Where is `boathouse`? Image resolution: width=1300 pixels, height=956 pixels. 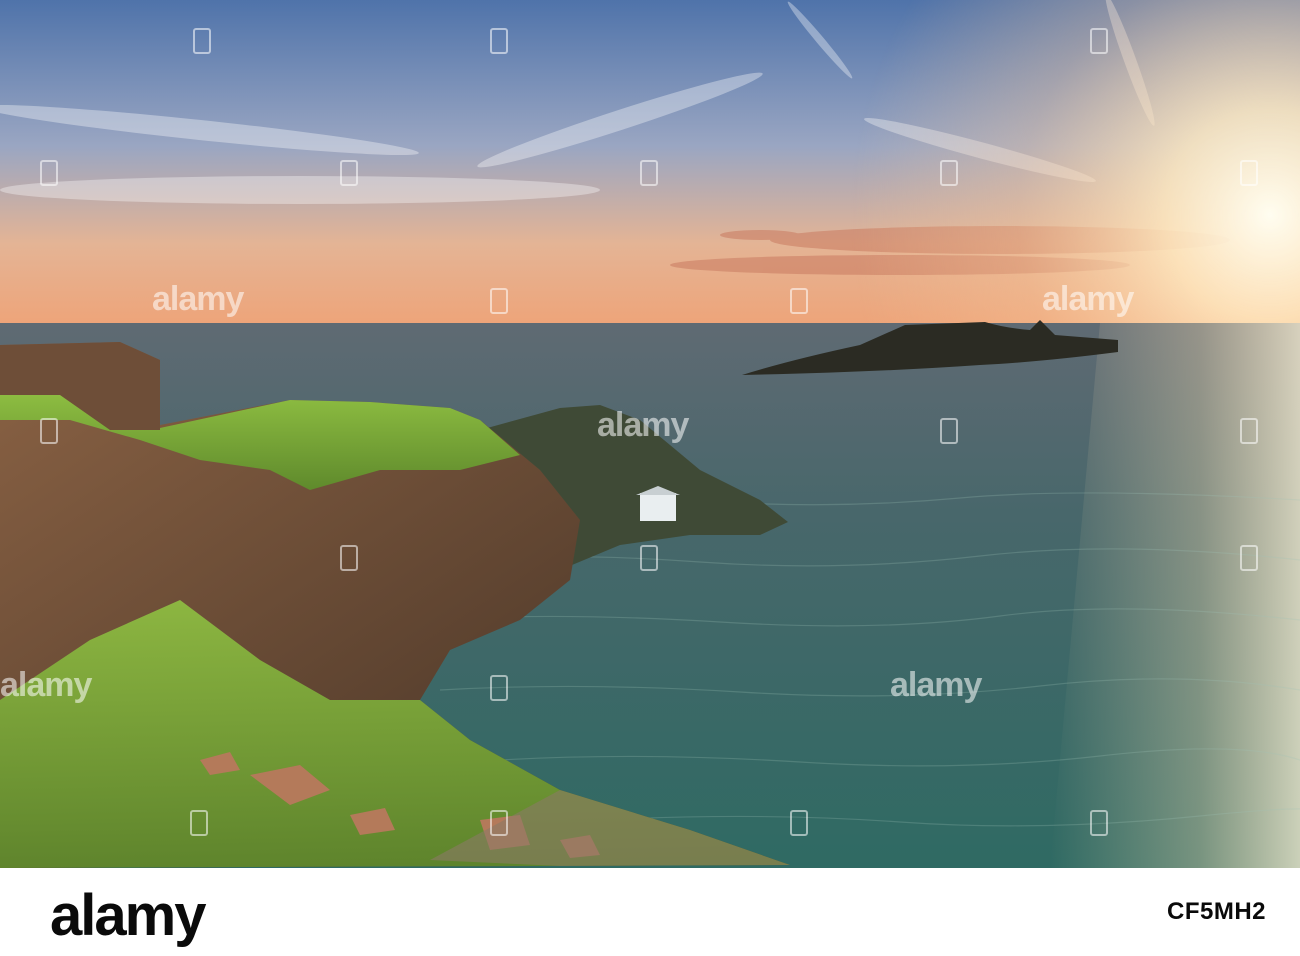
boathouse is located at coordinates (658, 507).